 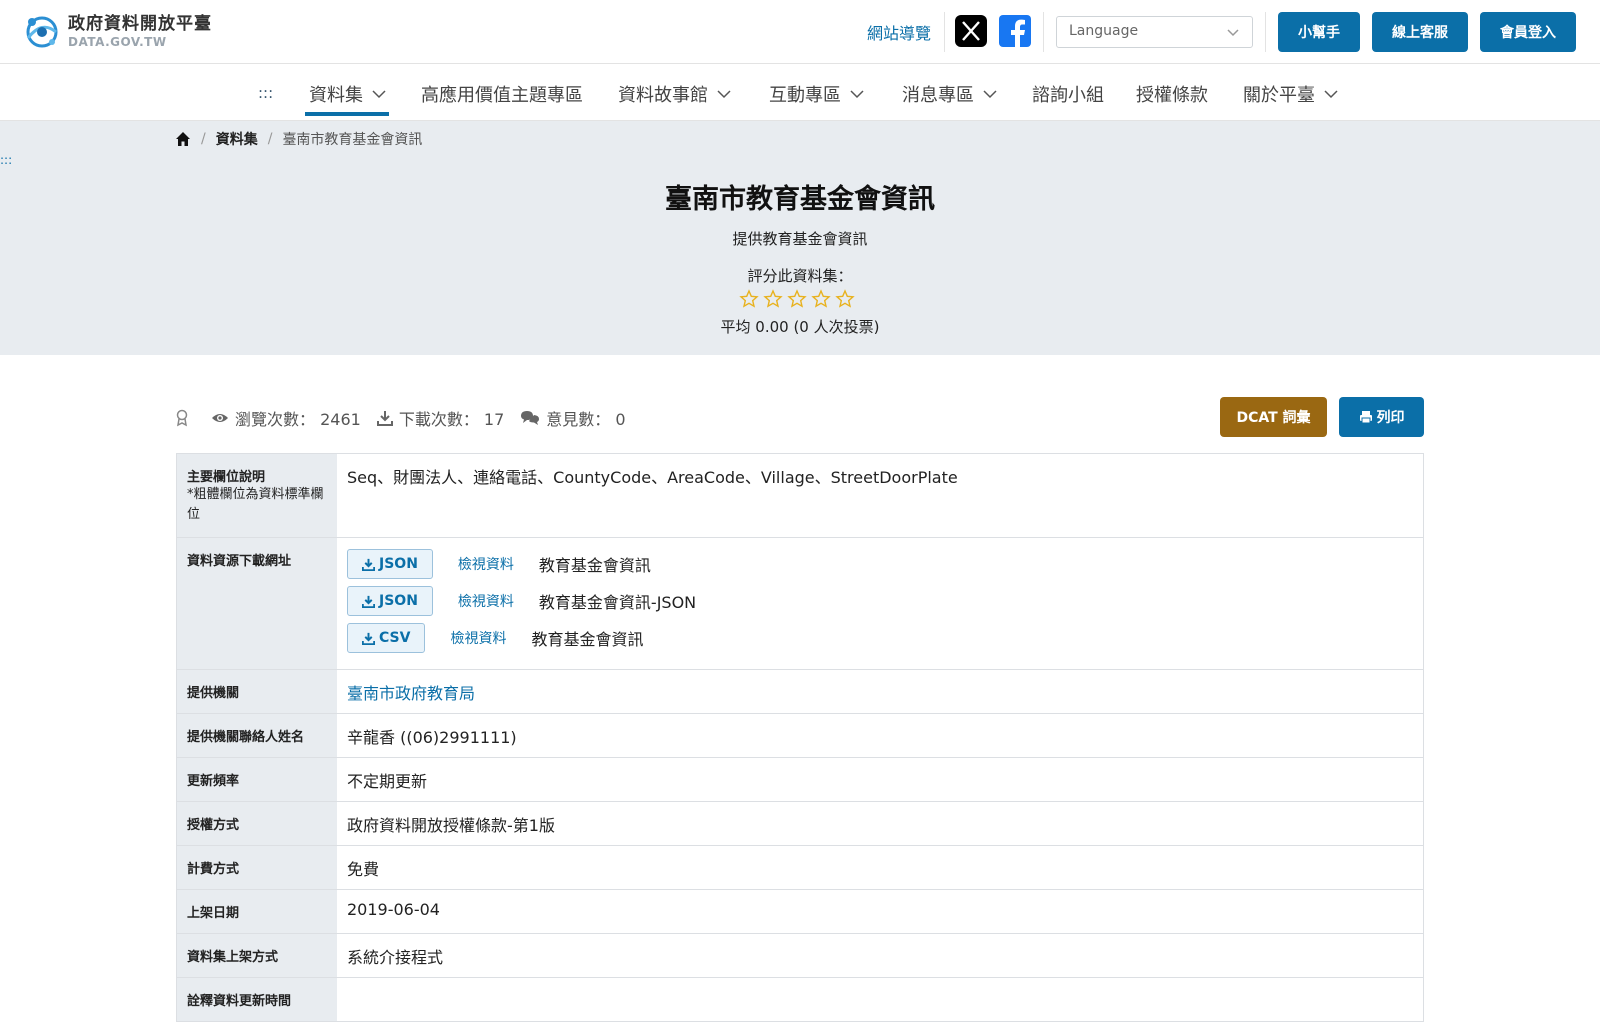 I want to click on dataset-stats: 瀏覽次數： 2461 下載次數： 17 意見數： 0, so click(x=408, y=418).